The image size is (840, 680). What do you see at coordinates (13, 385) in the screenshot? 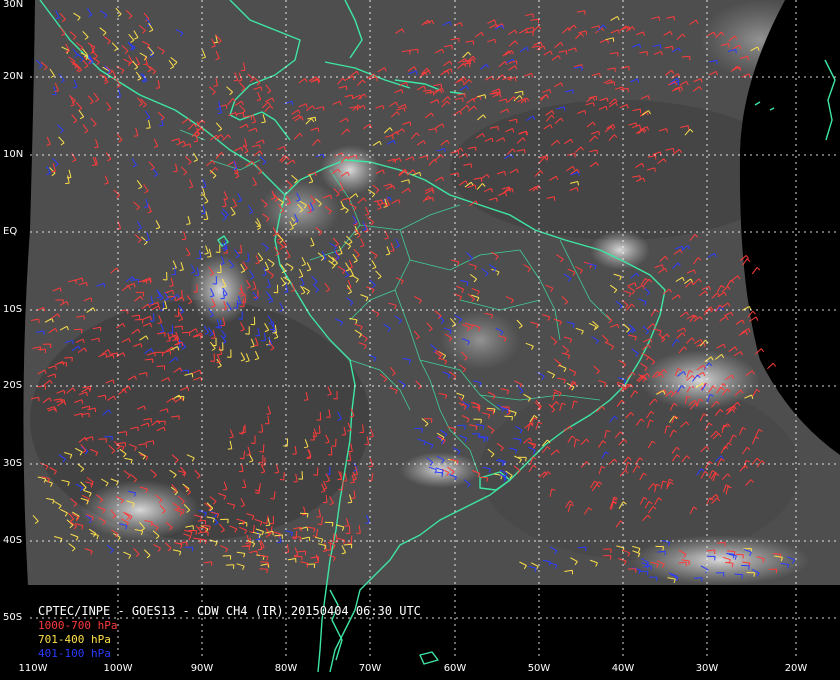
I see `lat-label: 20S` at bounding box center [13, 385].